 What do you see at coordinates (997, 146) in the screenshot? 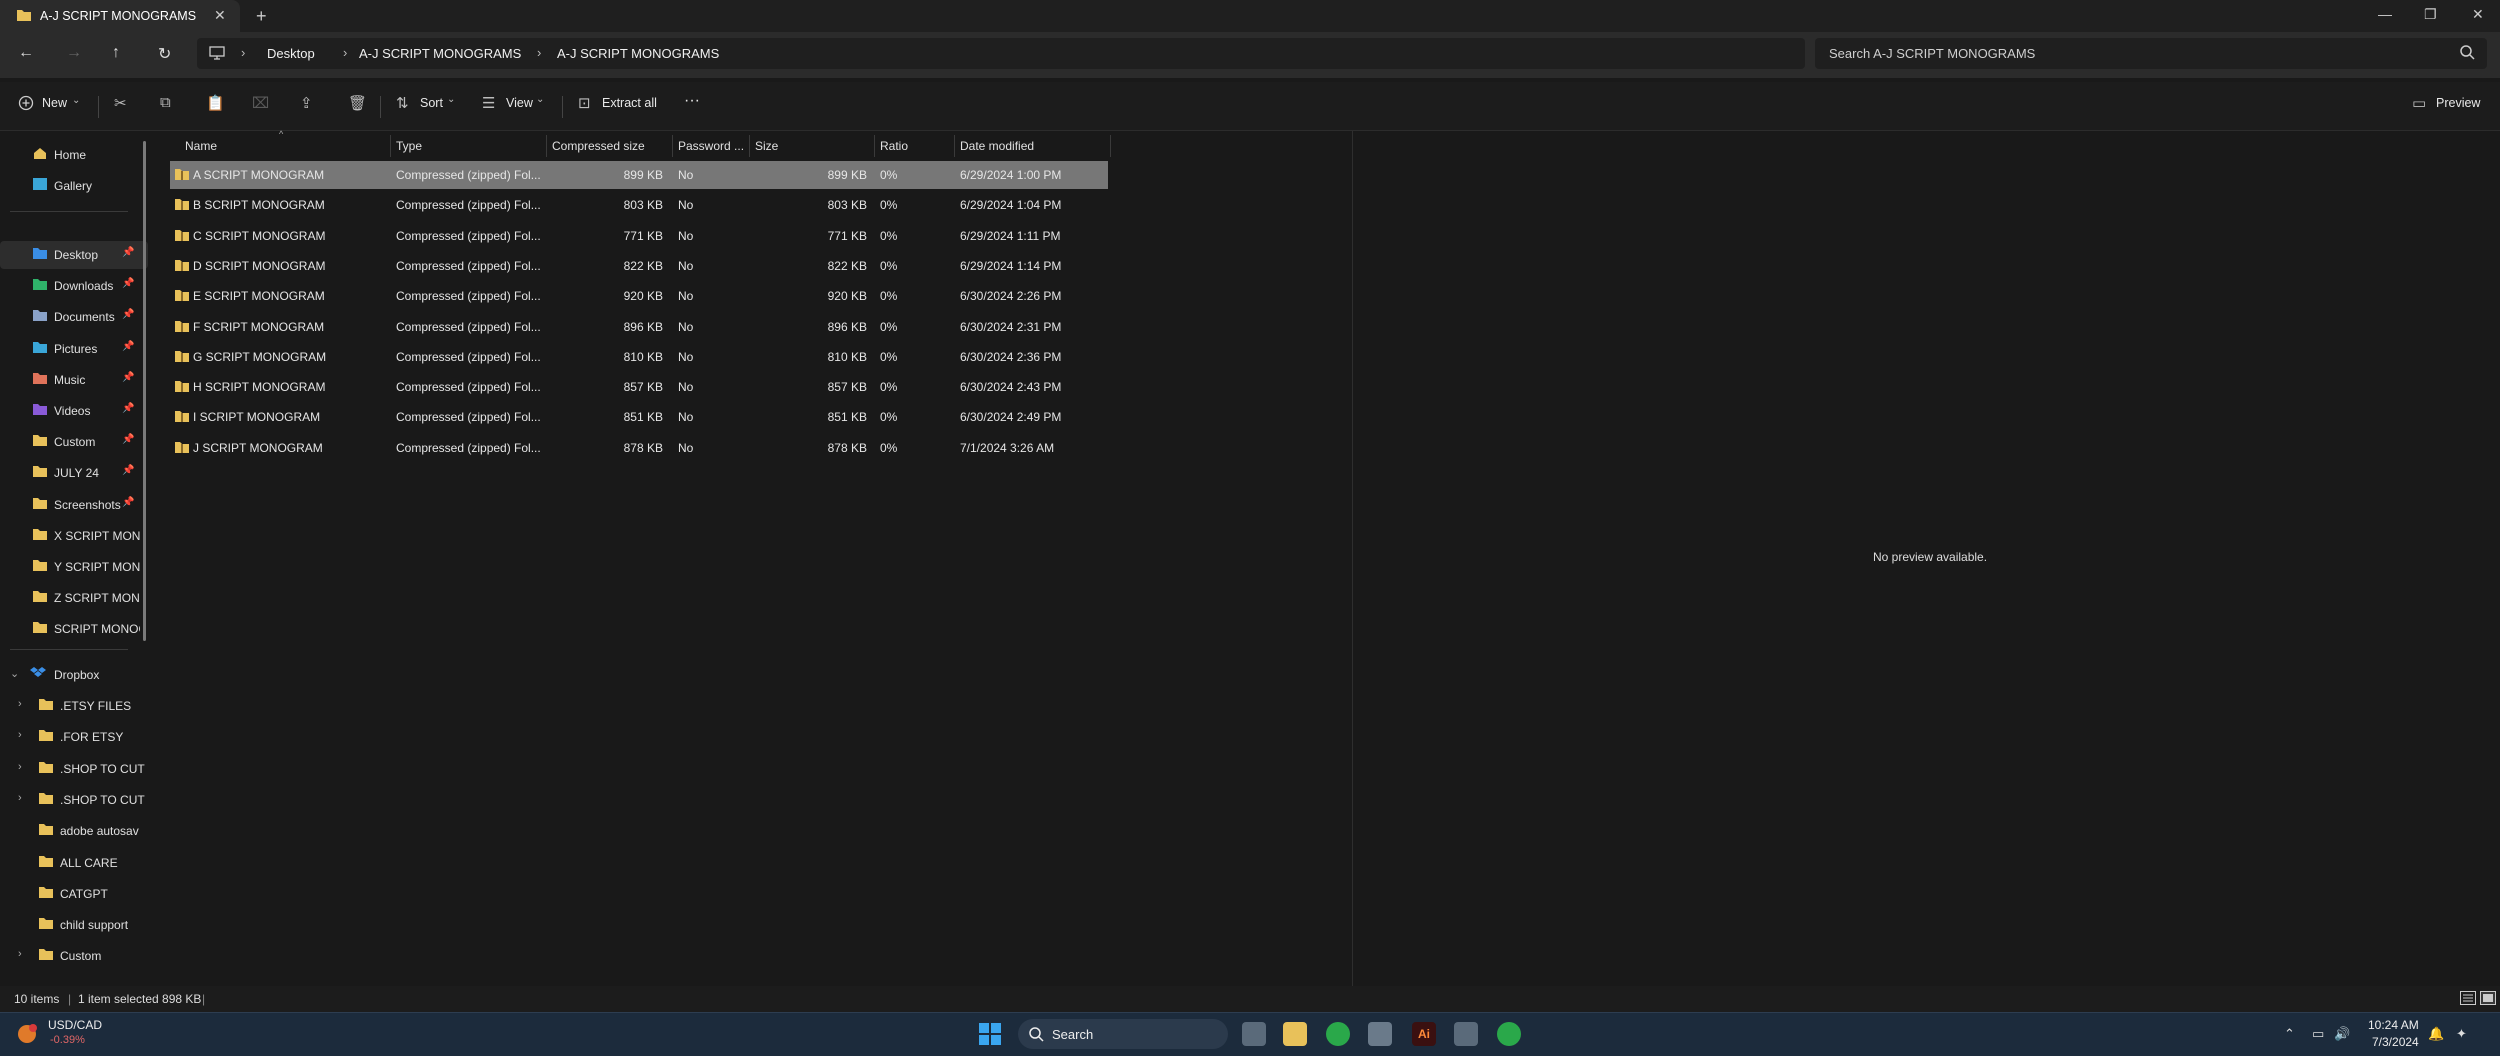
I see `column-header: Date modified` at bounding box center [997, 146].